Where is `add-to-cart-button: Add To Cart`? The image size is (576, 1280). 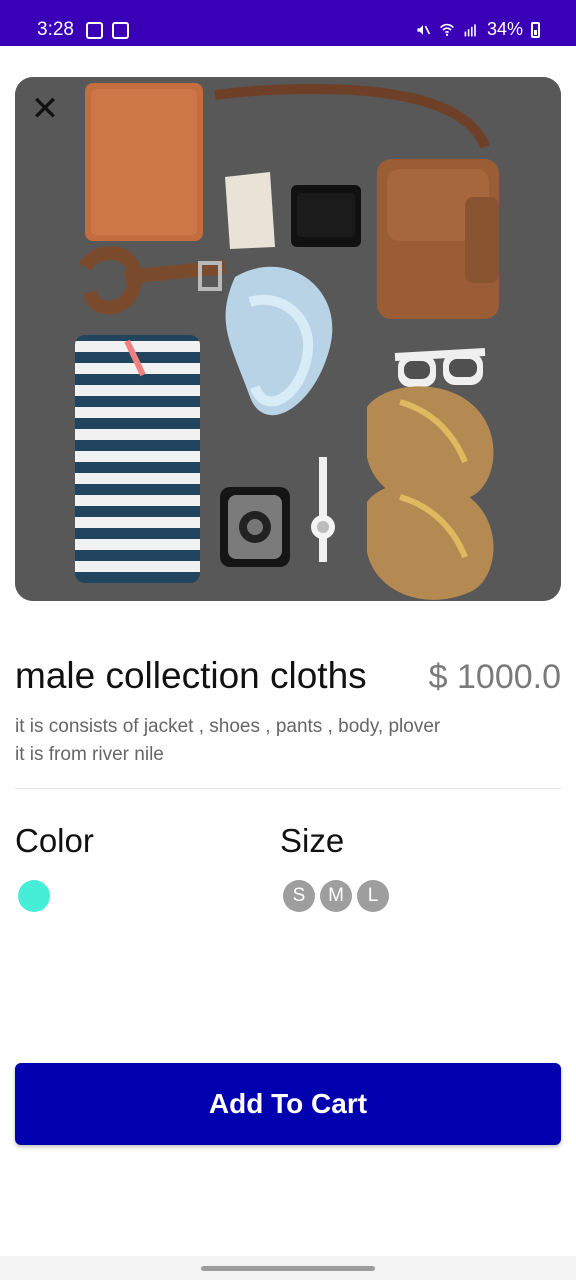 add-to-cart-button: Add To Cart is located at coordinates (288, 1104).